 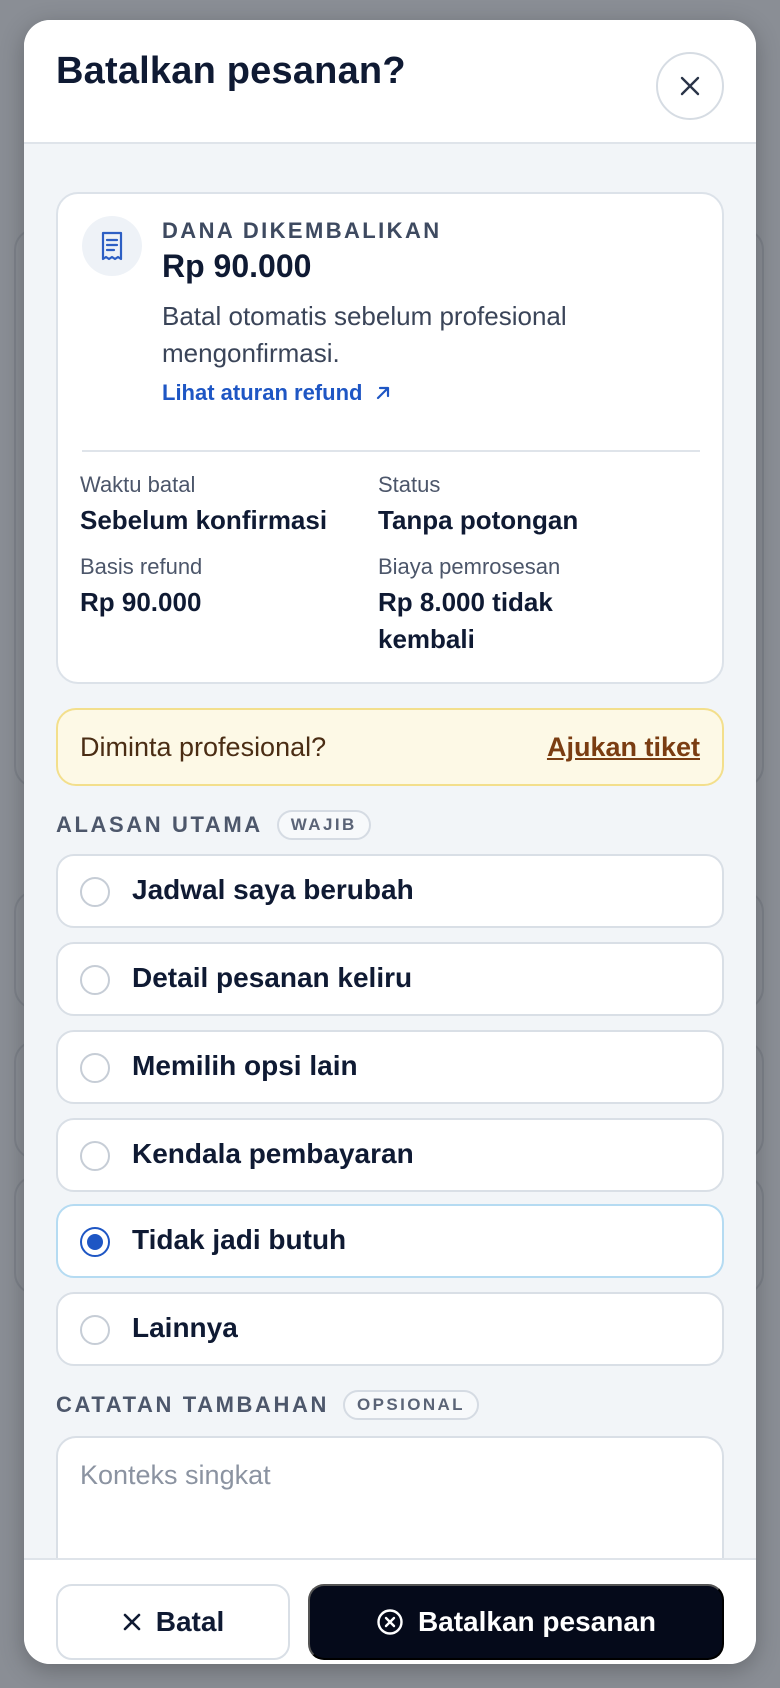 What do you see at coordinates (465, 620) in the screenshot?
I see `stat-value: Rp 8.000 tidak kembali` at bounding box center [465, 620].